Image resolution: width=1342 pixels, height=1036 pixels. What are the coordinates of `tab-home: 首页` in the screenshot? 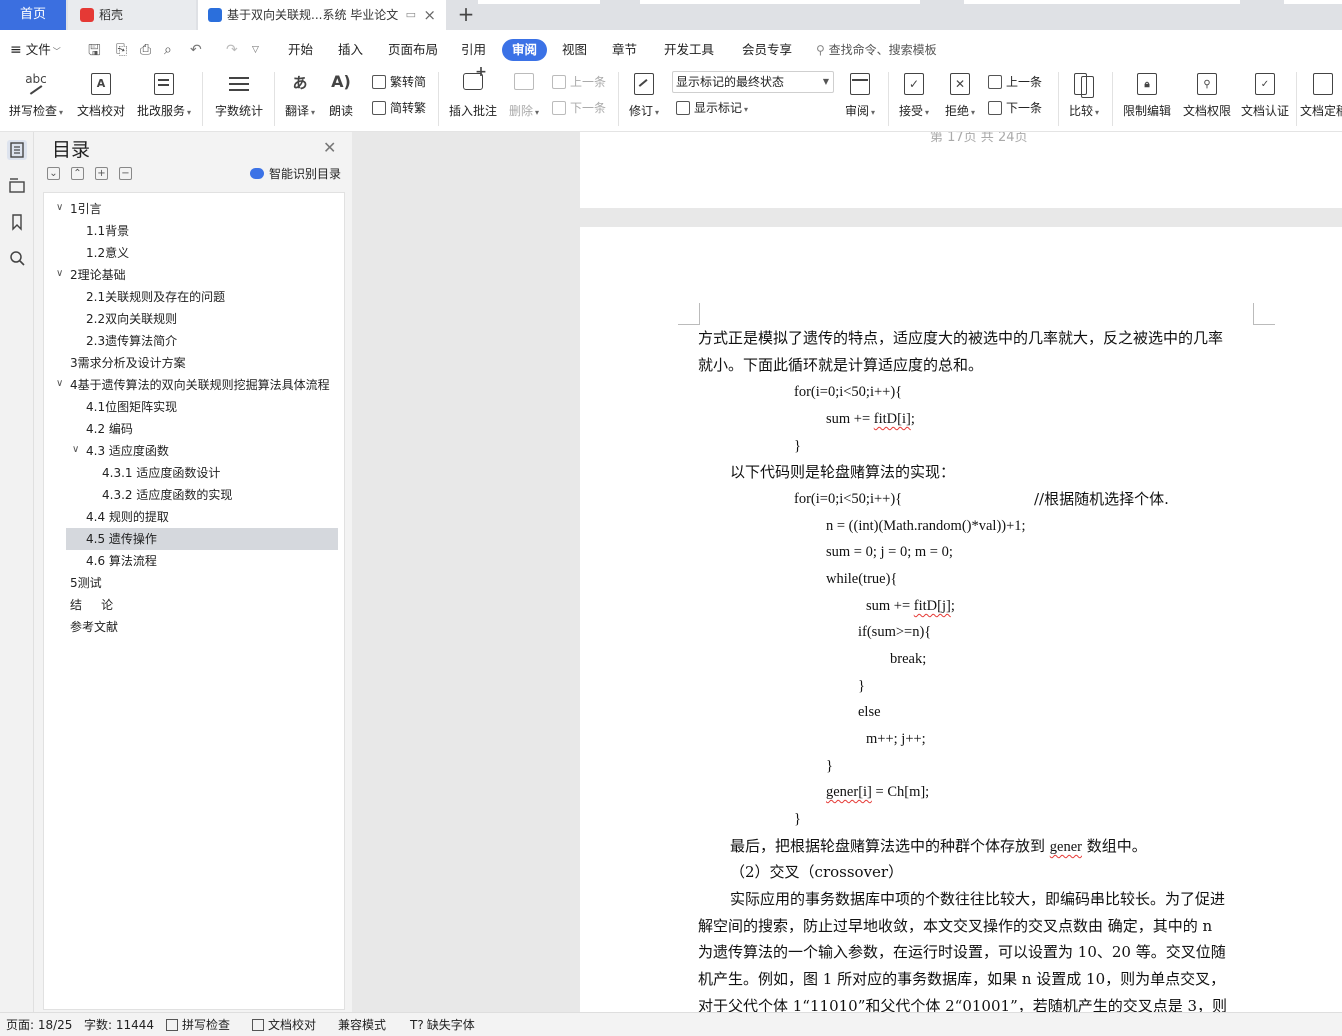 It's located at (33, 15).